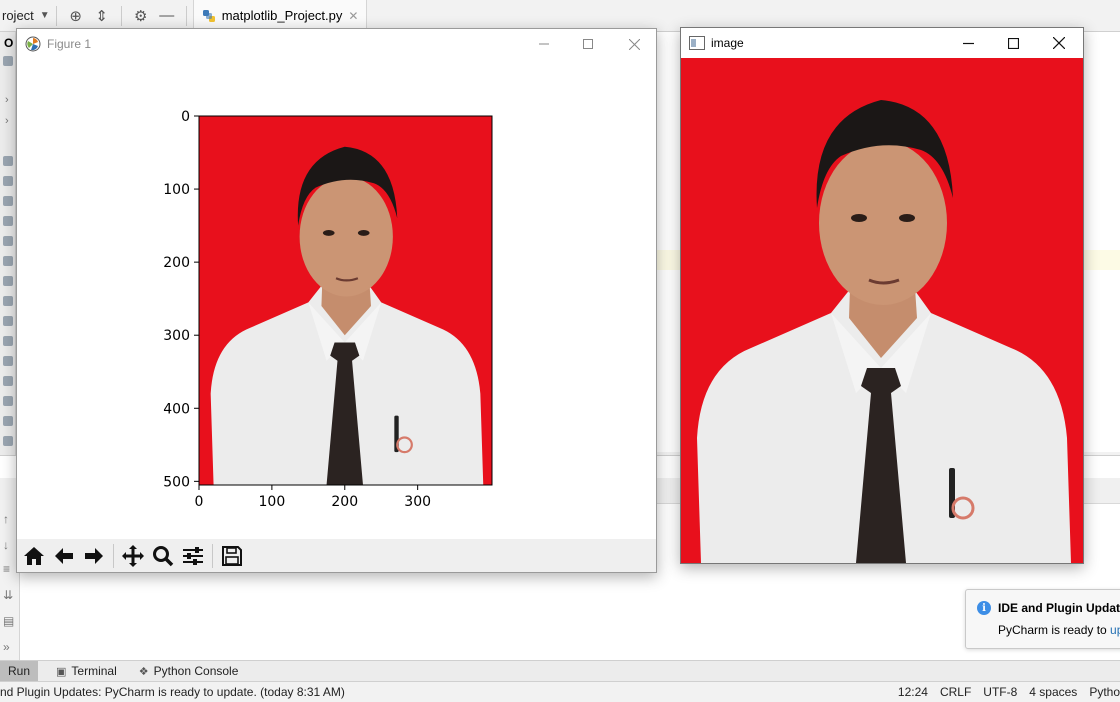 This screenshot has height=702, width=1120. I want to click on y-tick-label: 500, so click(176, 482).